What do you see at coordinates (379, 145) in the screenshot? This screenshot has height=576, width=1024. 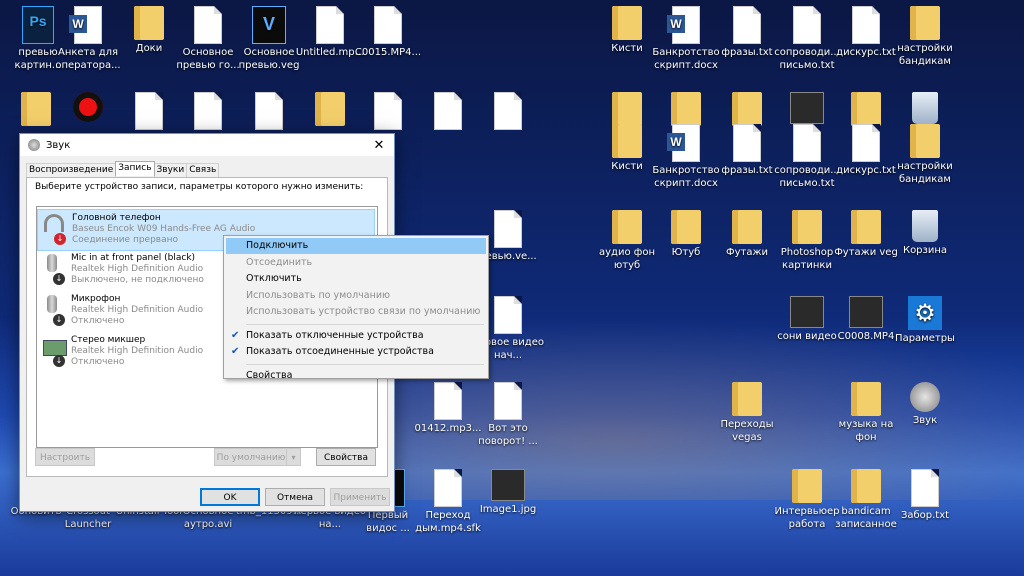 I see `close-icon: ✕` at bounding box center [379, 145].